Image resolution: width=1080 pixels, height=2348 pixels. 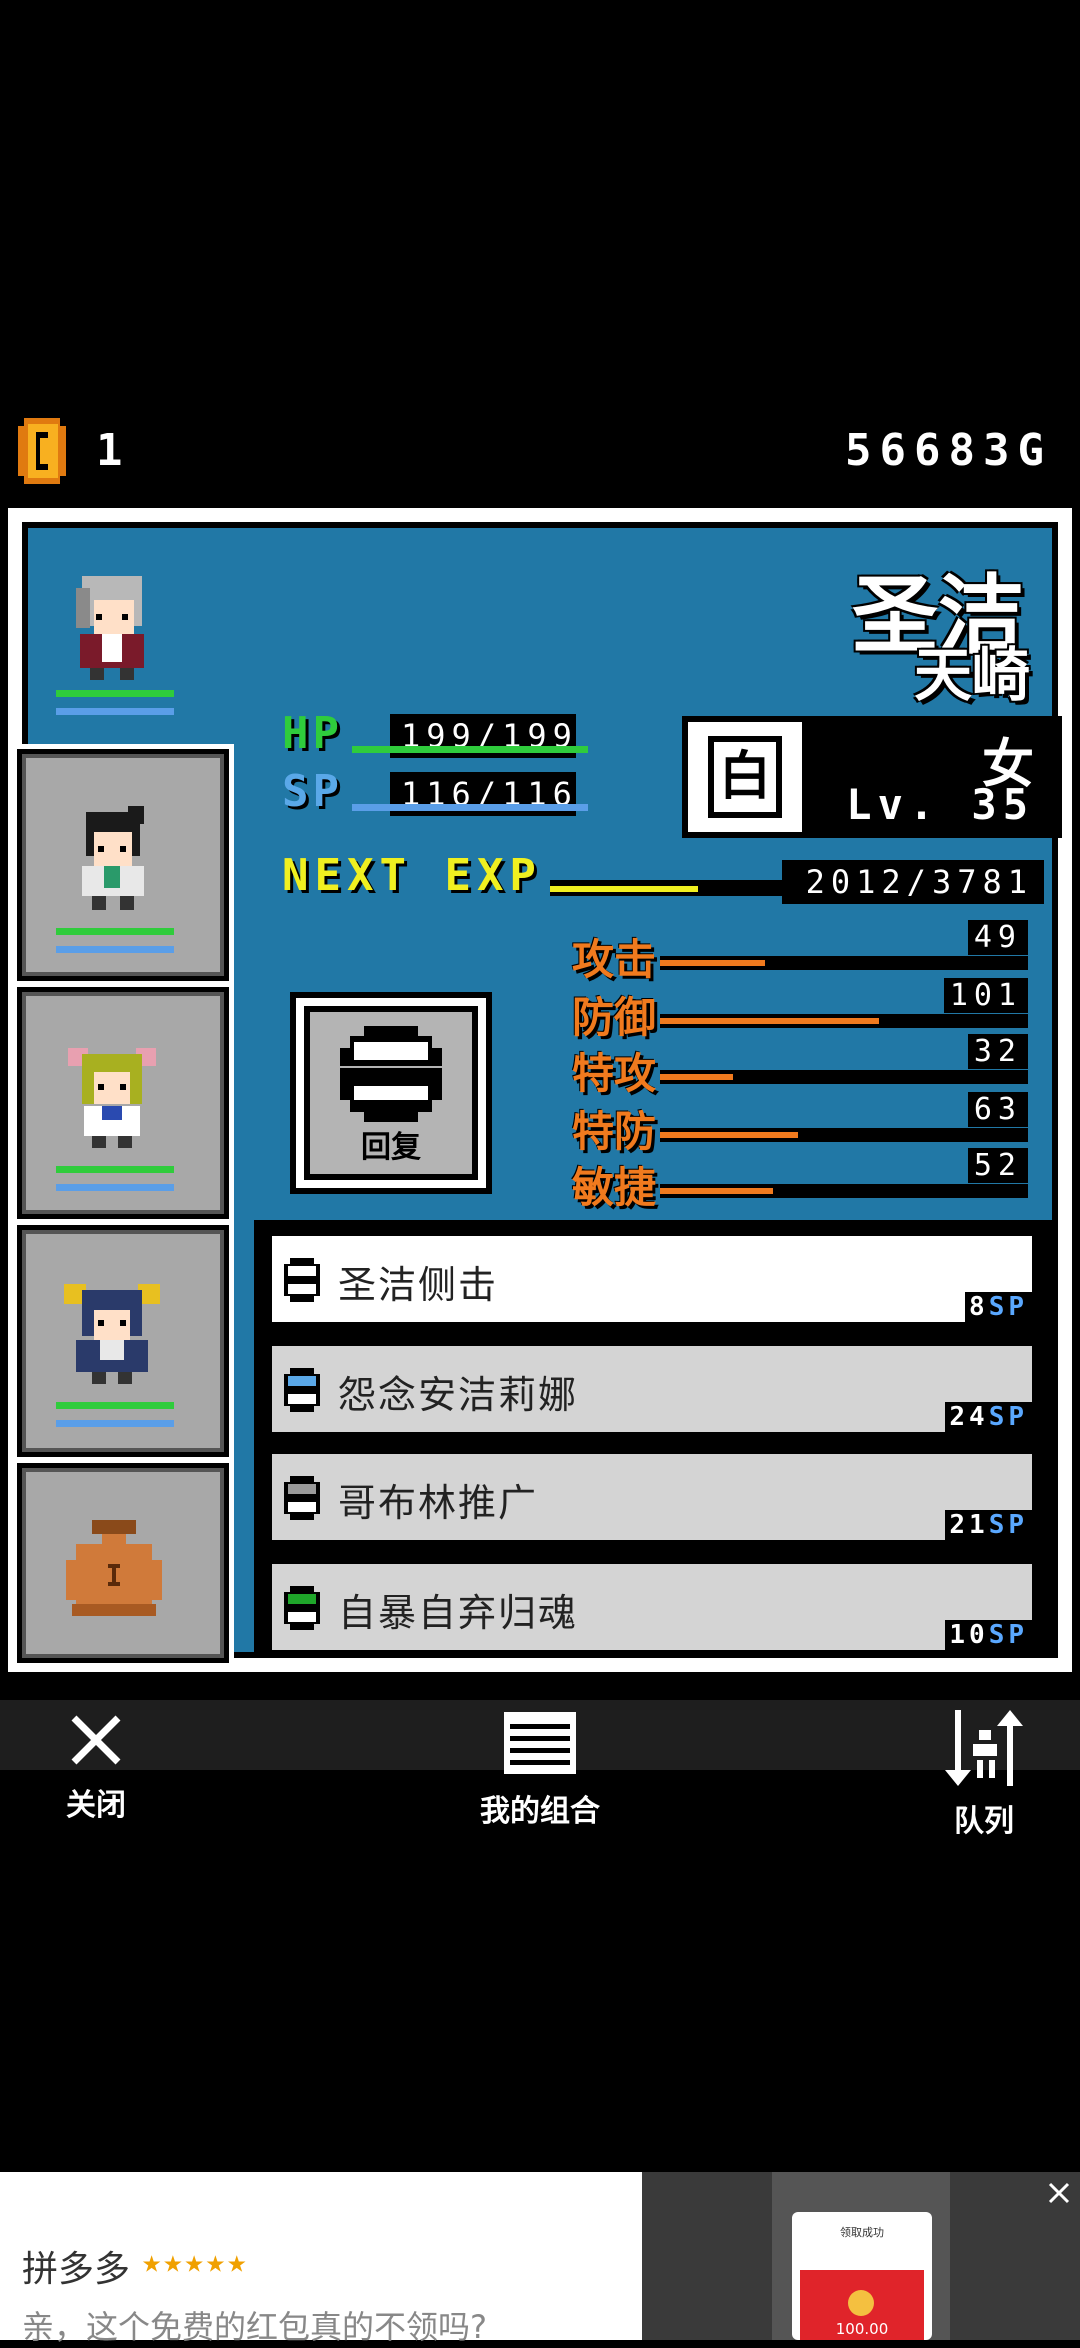 What do you see at coordinates (969, 1417) in the screenshot?
I see `skill-cost-value: 24` at bounding box center [969, 1417].